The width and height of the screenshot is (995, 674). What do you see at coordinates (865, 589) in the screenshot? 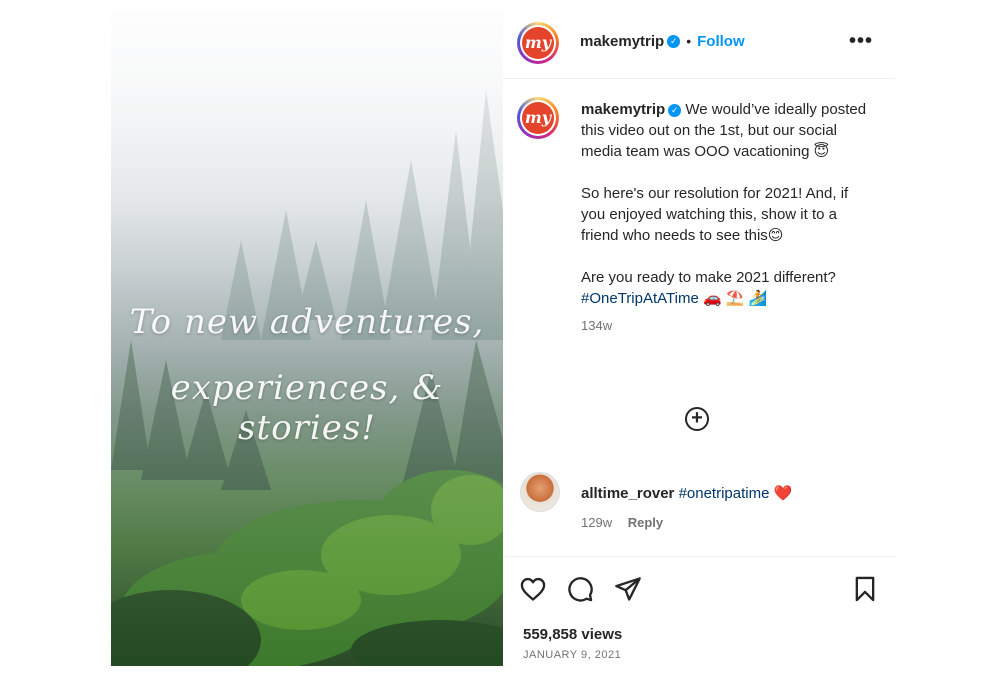
I see `bookmark-icon` at bounding box center [865, 589].